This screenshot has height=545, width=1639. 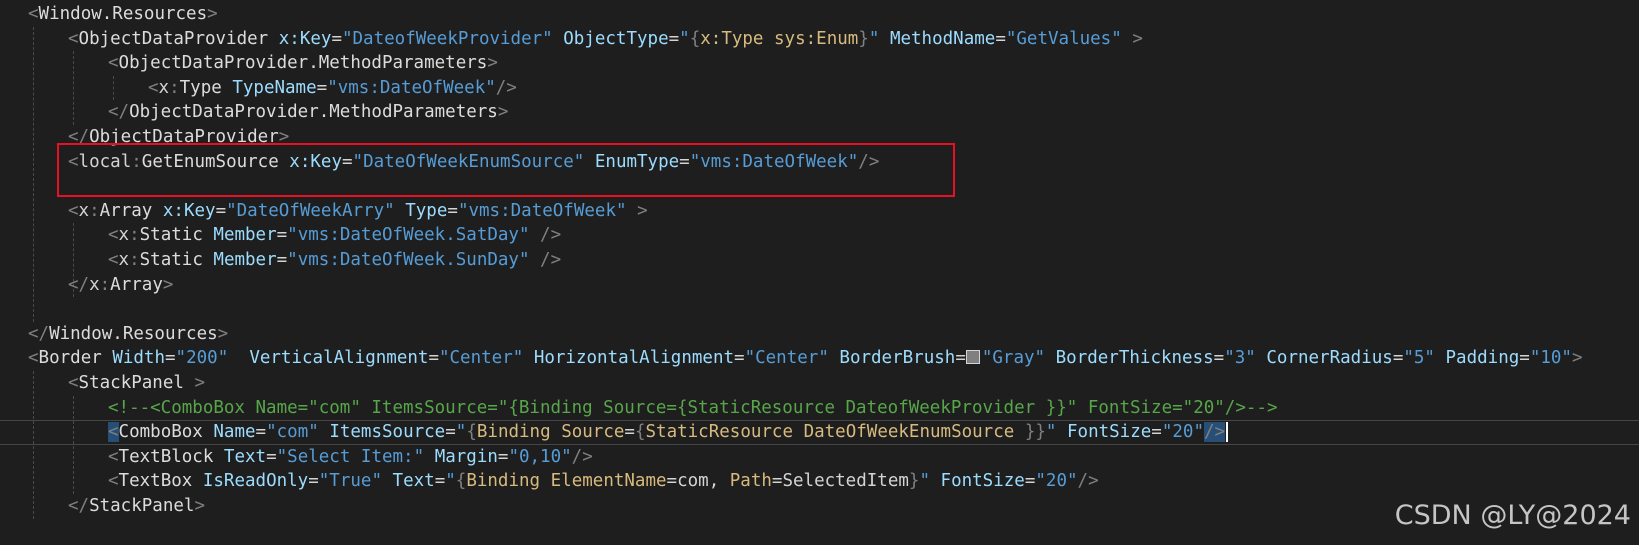 I want to click on code-token: x:Type, so click(x=732, y=38).